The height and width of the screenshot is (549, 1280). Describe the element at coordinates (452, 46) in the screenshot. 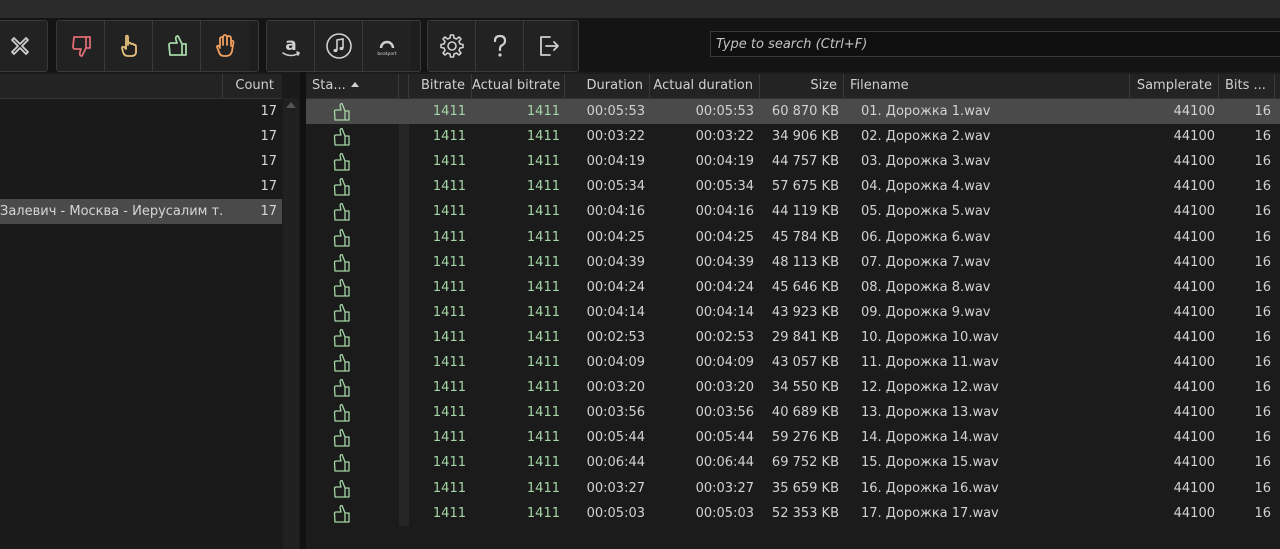

I see `settings-button` at that location.